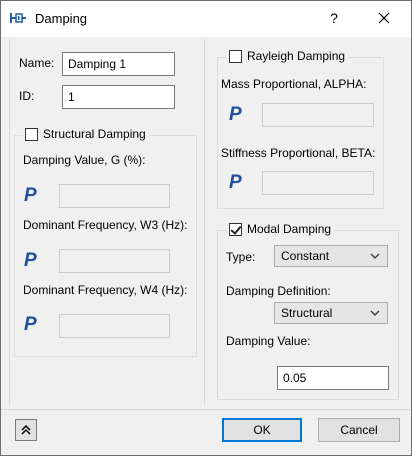 Image resolution: width=412 pixels, height=456 pixels. I want to click on type-label: Type:, so click(241, 257).